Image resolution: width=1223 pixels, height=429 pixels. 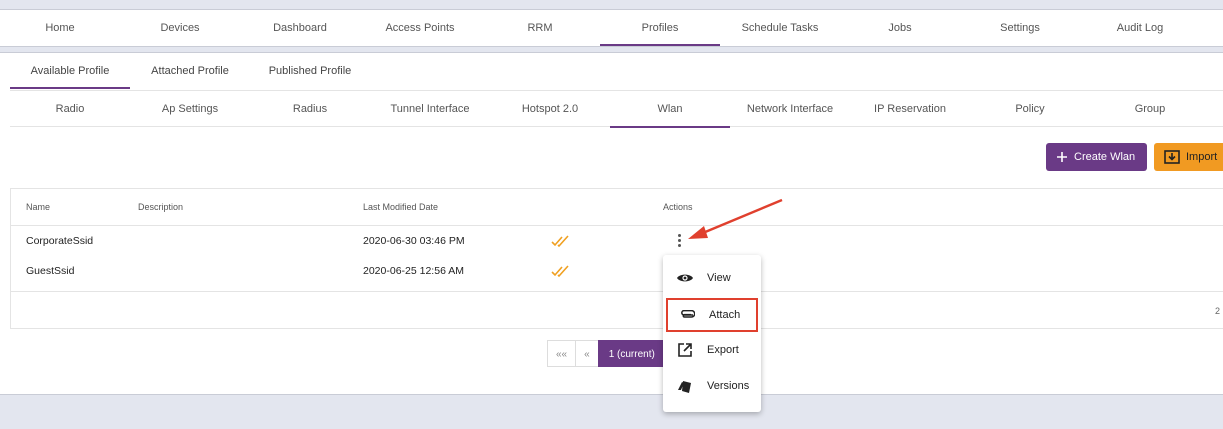 What do you see at coordinates (180, 28) in the screenshot?
I see `nav-devices: Devices` at bounding box center [180, 28].